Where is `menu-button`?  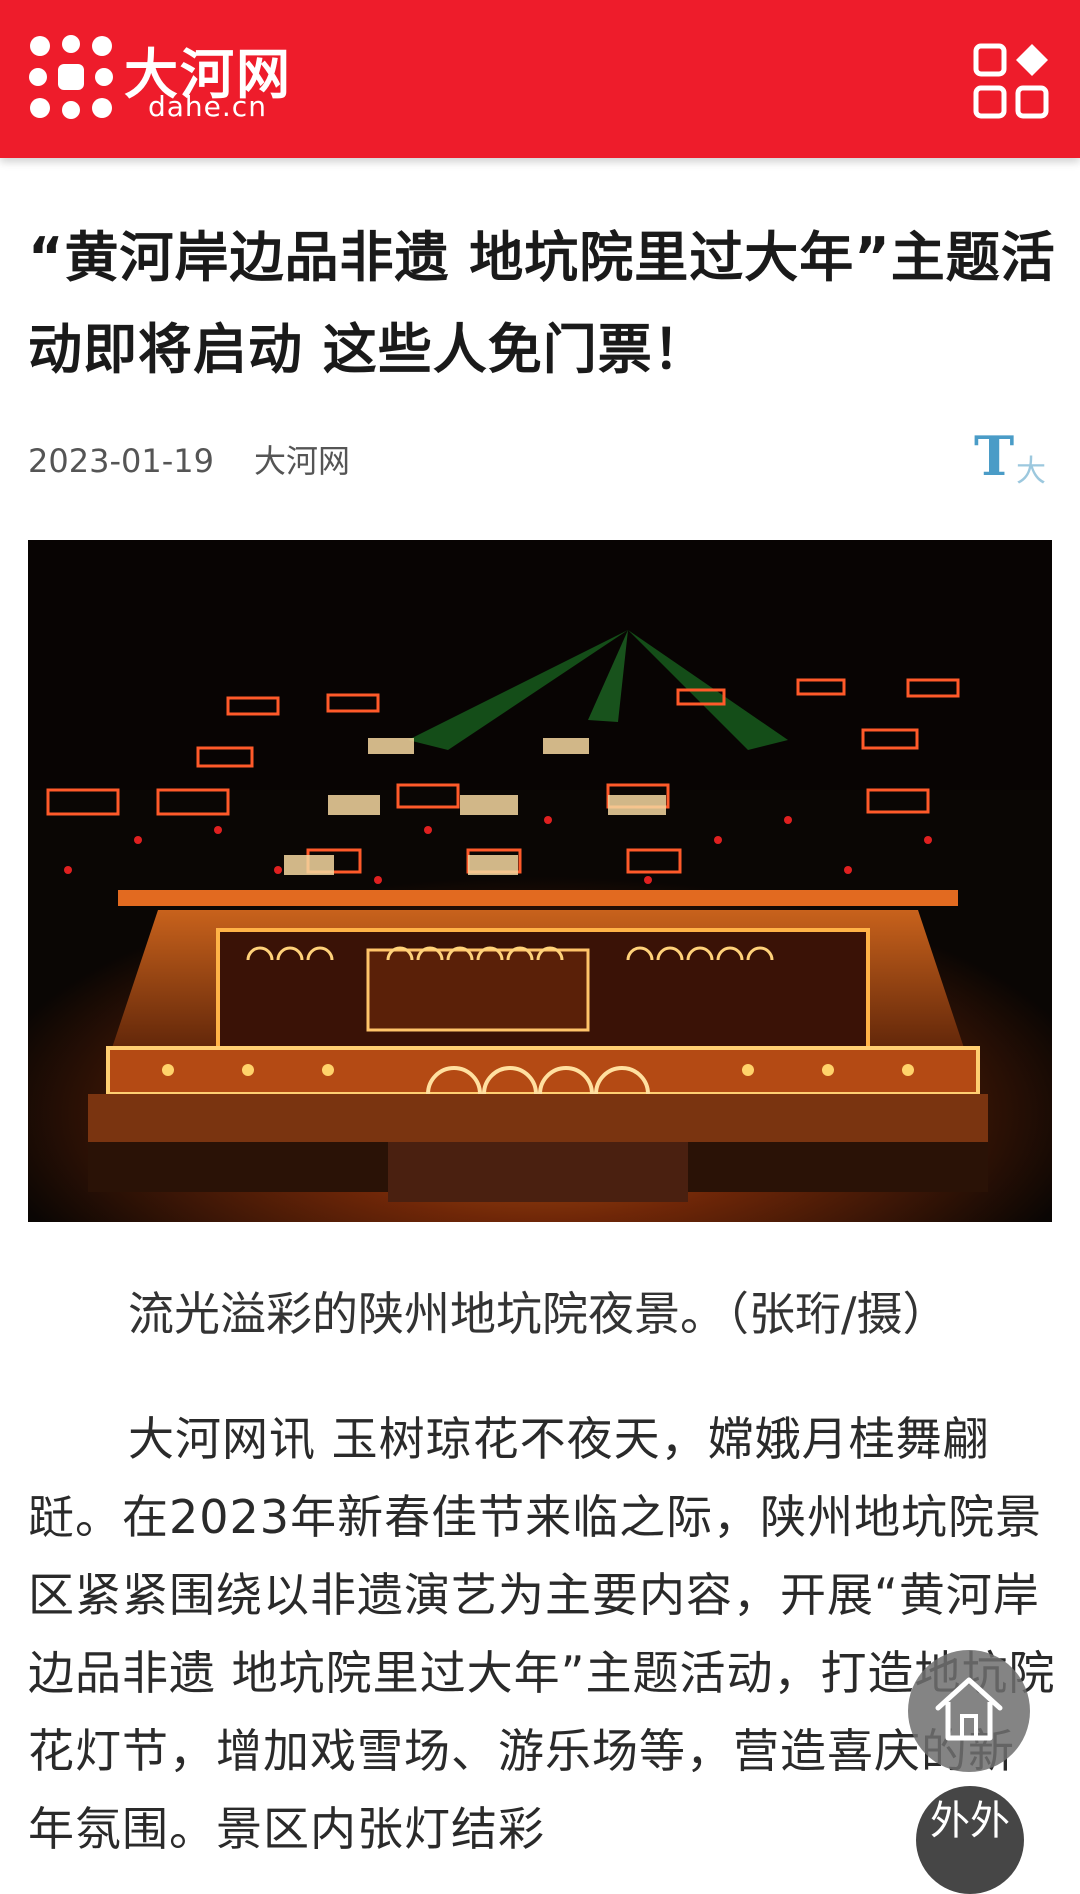 menu-button is located at coordinates (1012, 82).